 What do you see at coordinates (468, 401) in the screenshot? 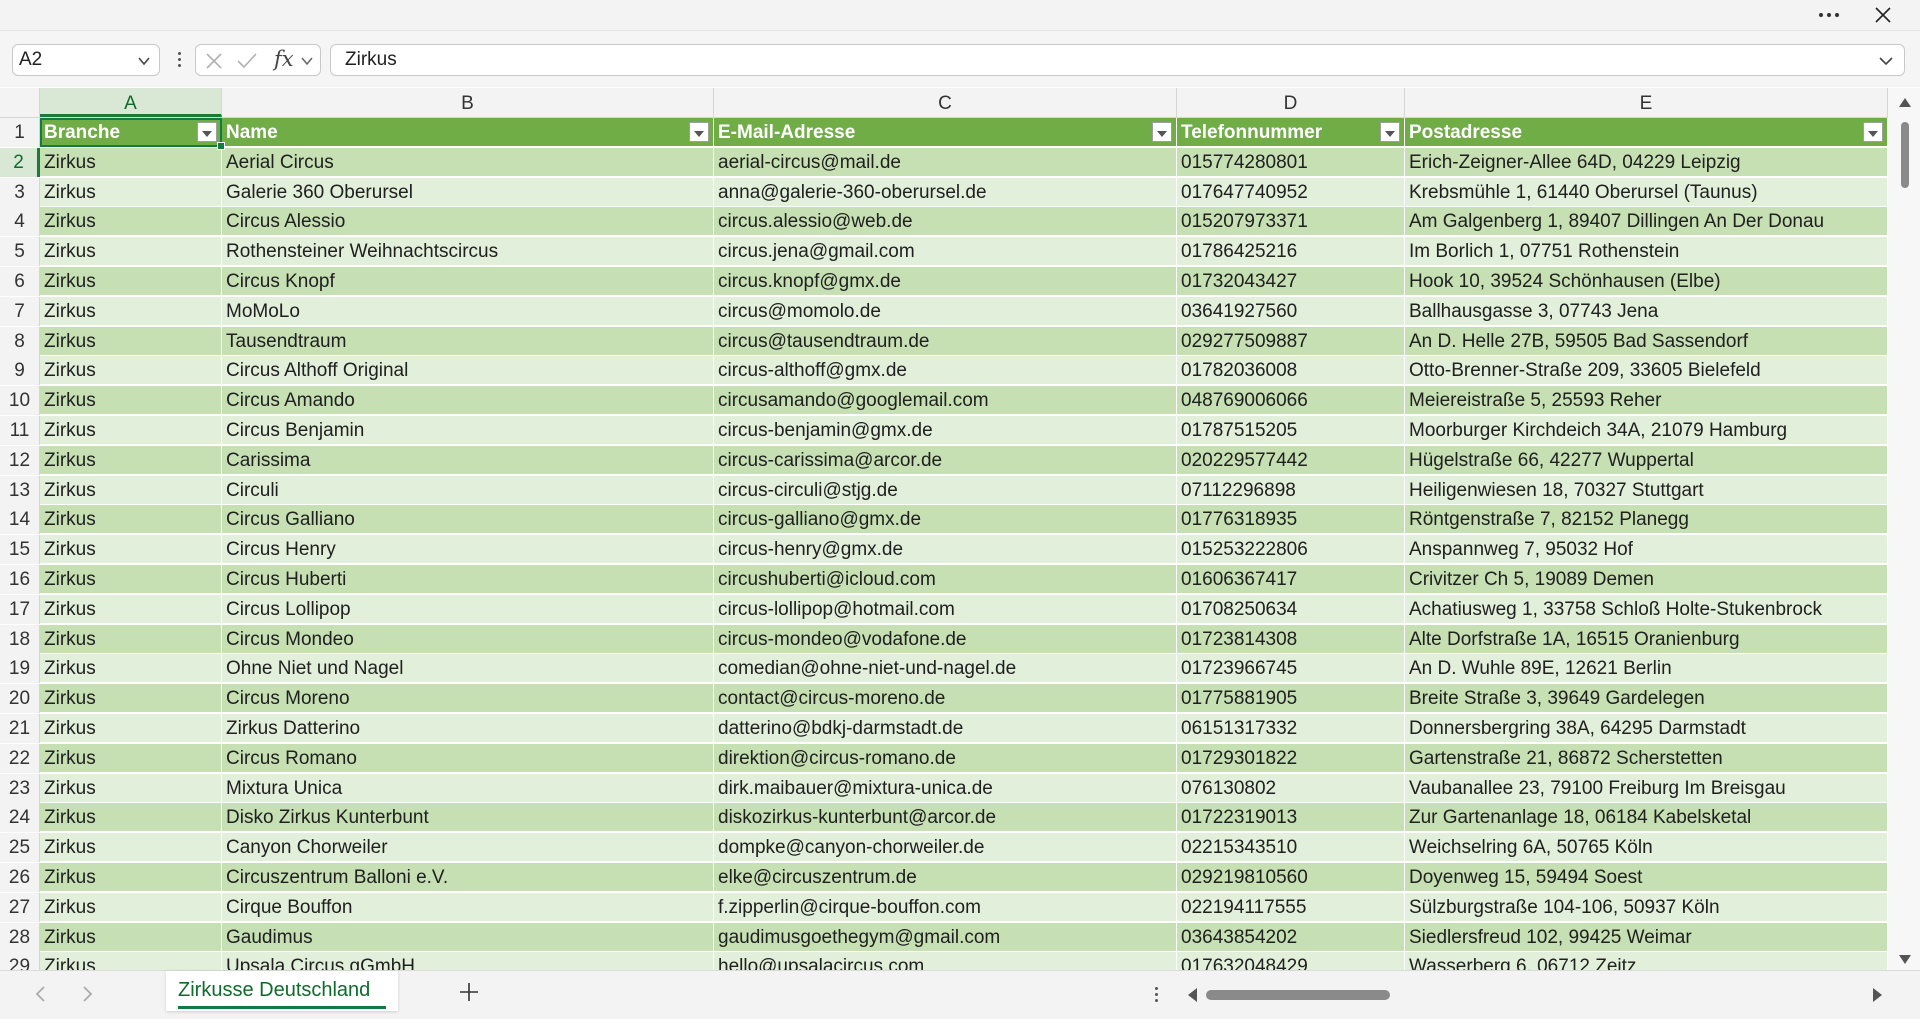
I see `cell-name: Circus Amando` at bounding box center [468, 401].